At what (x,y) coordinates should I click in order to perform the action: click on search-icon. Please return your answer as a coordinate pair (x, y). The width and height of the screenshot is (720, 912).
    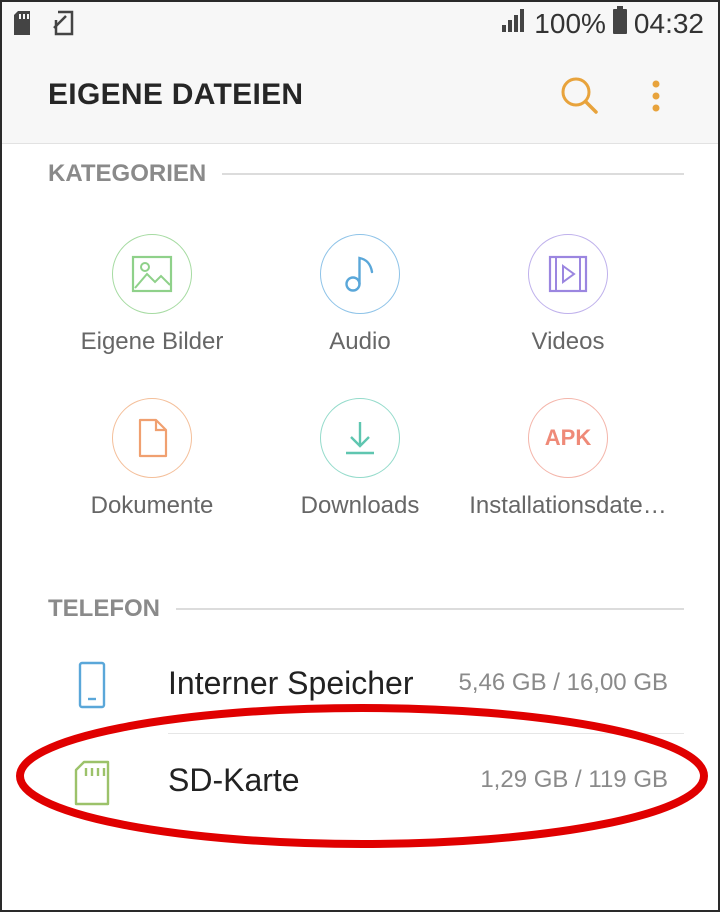
    Looking at the image, I should click on (579, 95).